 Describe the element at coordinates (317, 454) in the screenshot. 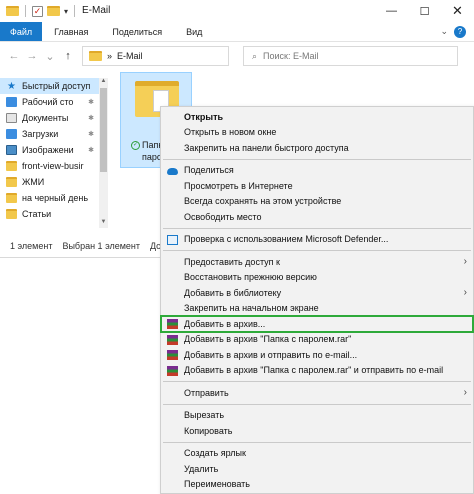

I see `menu-item: Создать ярлык` at that location.